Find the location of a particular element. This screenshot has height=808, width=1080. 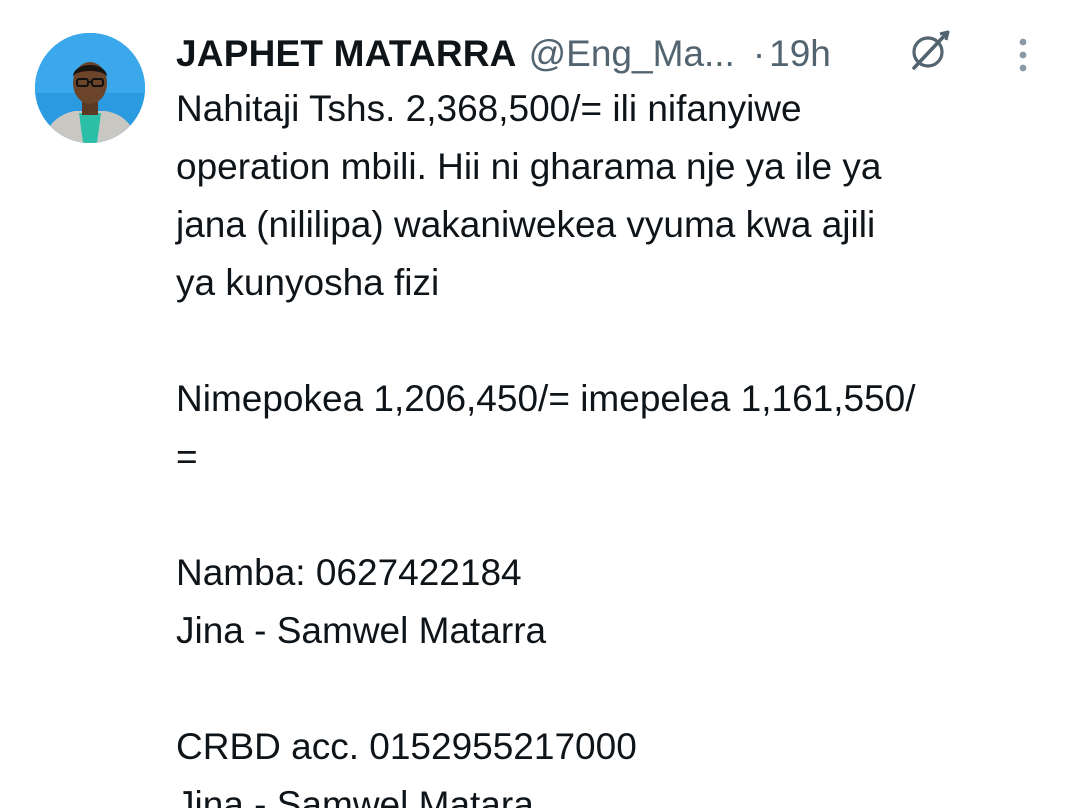

text-line: CRBD acc. 0152955217000 is located at coordinates (406, 746).